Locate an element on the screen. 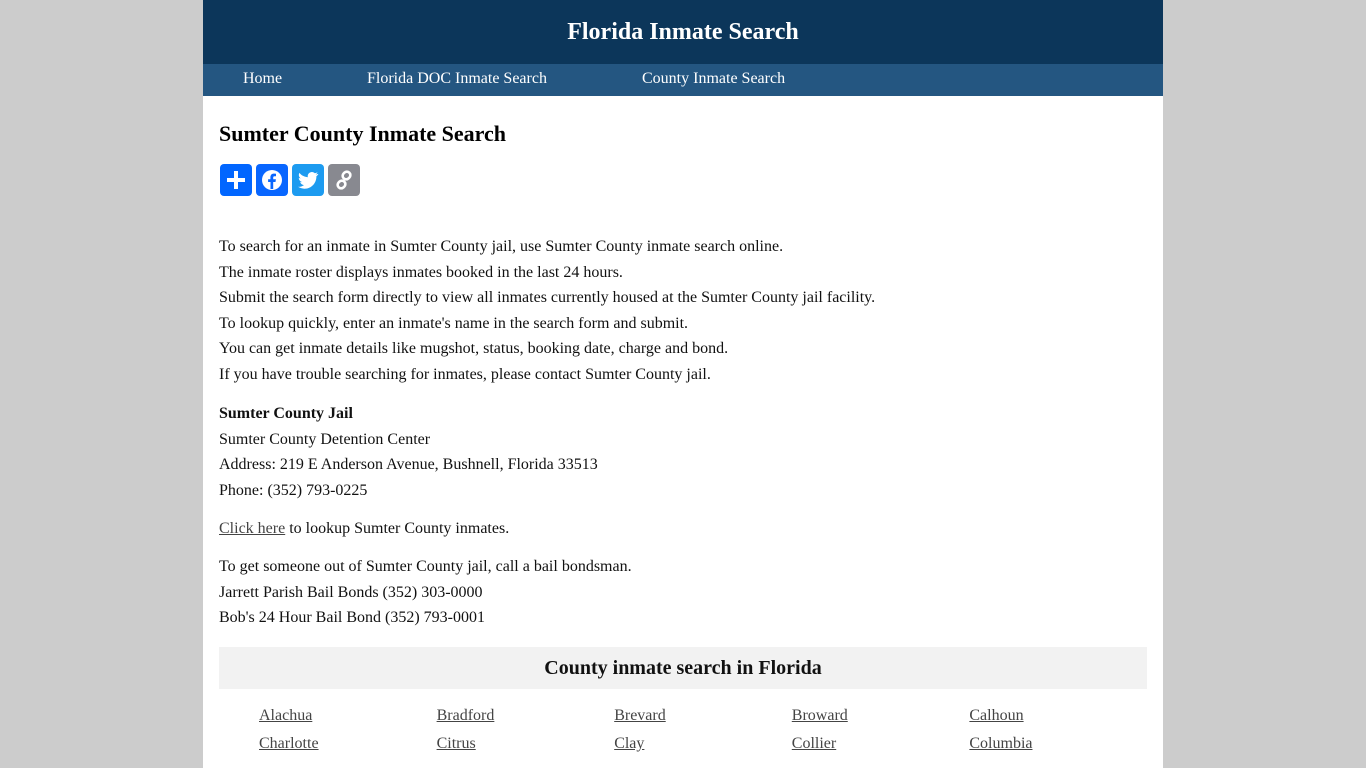  nav-home: Home is located at coordinates (262, 79).